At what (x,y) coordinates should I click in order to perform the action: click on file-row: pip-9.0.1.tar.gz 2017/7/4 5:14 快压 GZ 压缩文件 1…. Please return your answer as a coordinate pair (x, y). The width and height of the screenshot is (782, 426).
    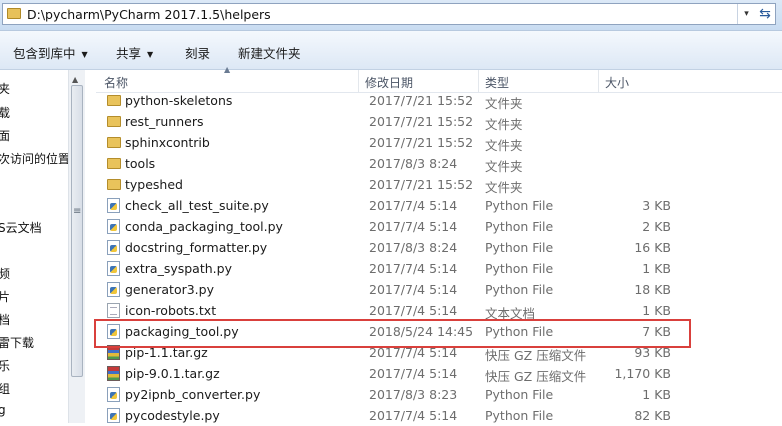
    Looking at the image, I should click on (439, 373).